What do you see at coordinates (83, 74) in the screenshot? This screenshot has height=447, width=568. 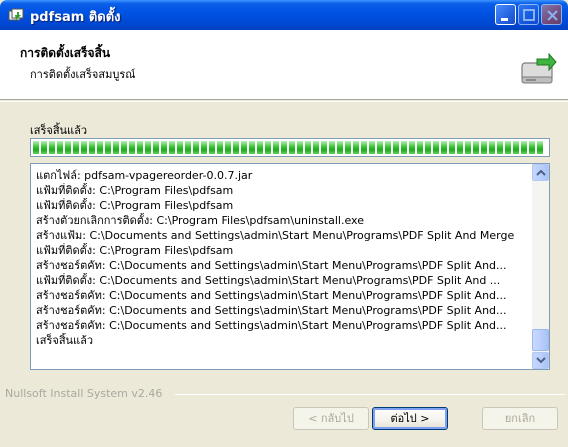 I see `page-subtitle: การติดตั้งเสร็จสมบูรณ์` at bounding box center [83, 74].